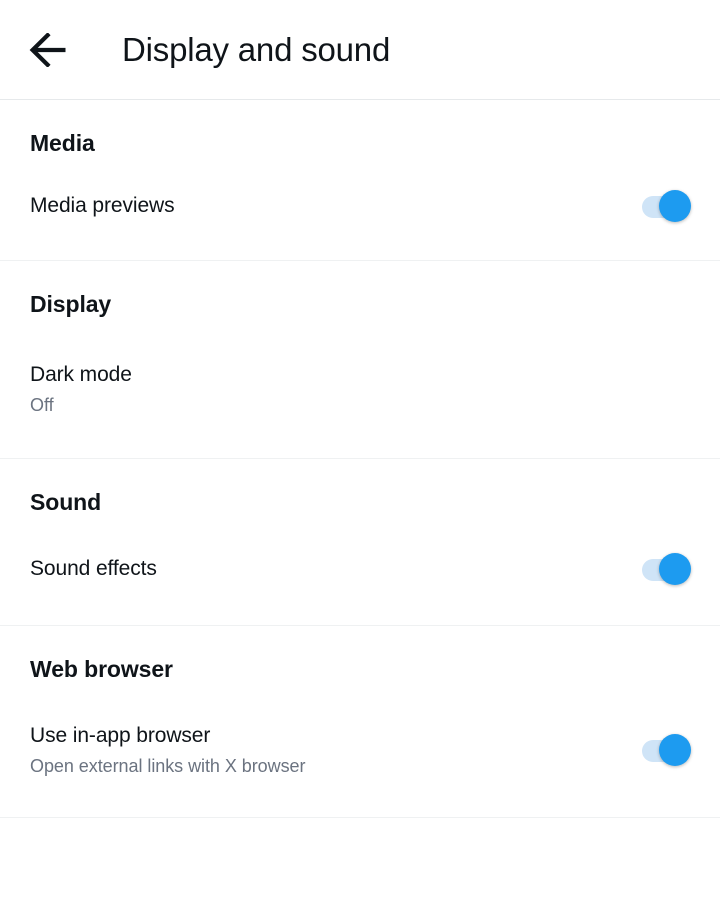 Image resolution: width=720 pixels, height=906 pixels. Describe the element at coordinates (120, 735) in the screenshot. I see `setting-label: Use in-app browser` at that location.